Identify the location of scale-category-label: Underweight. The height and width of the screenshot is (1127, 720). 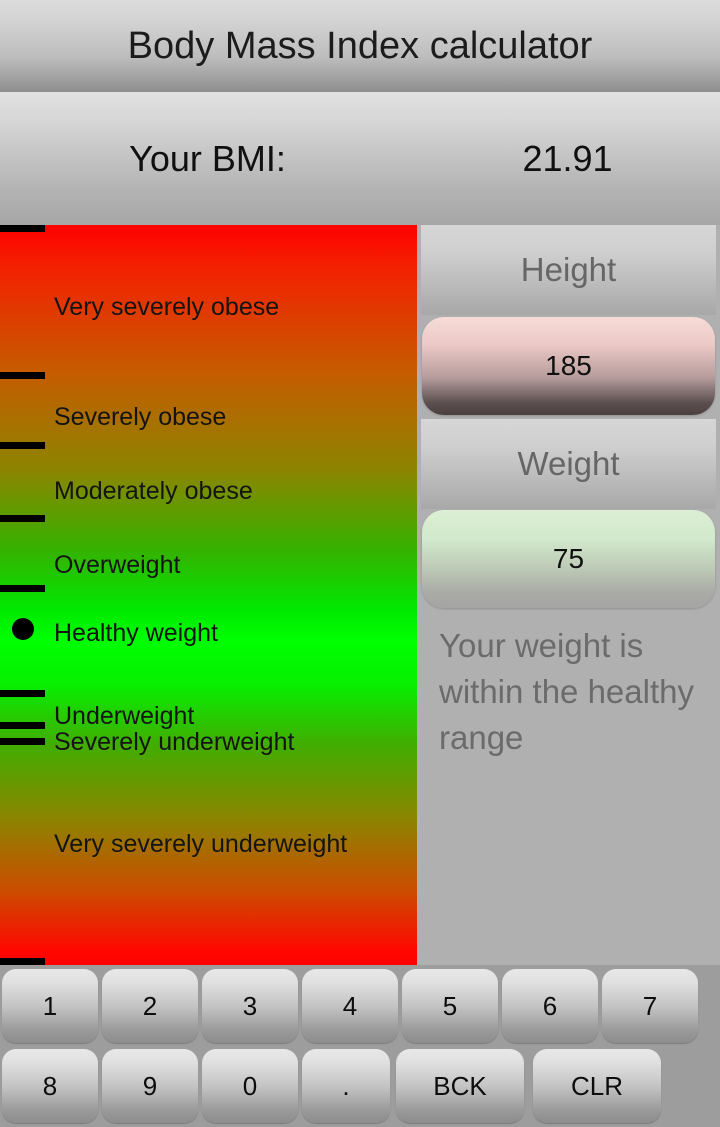
(124, 716).